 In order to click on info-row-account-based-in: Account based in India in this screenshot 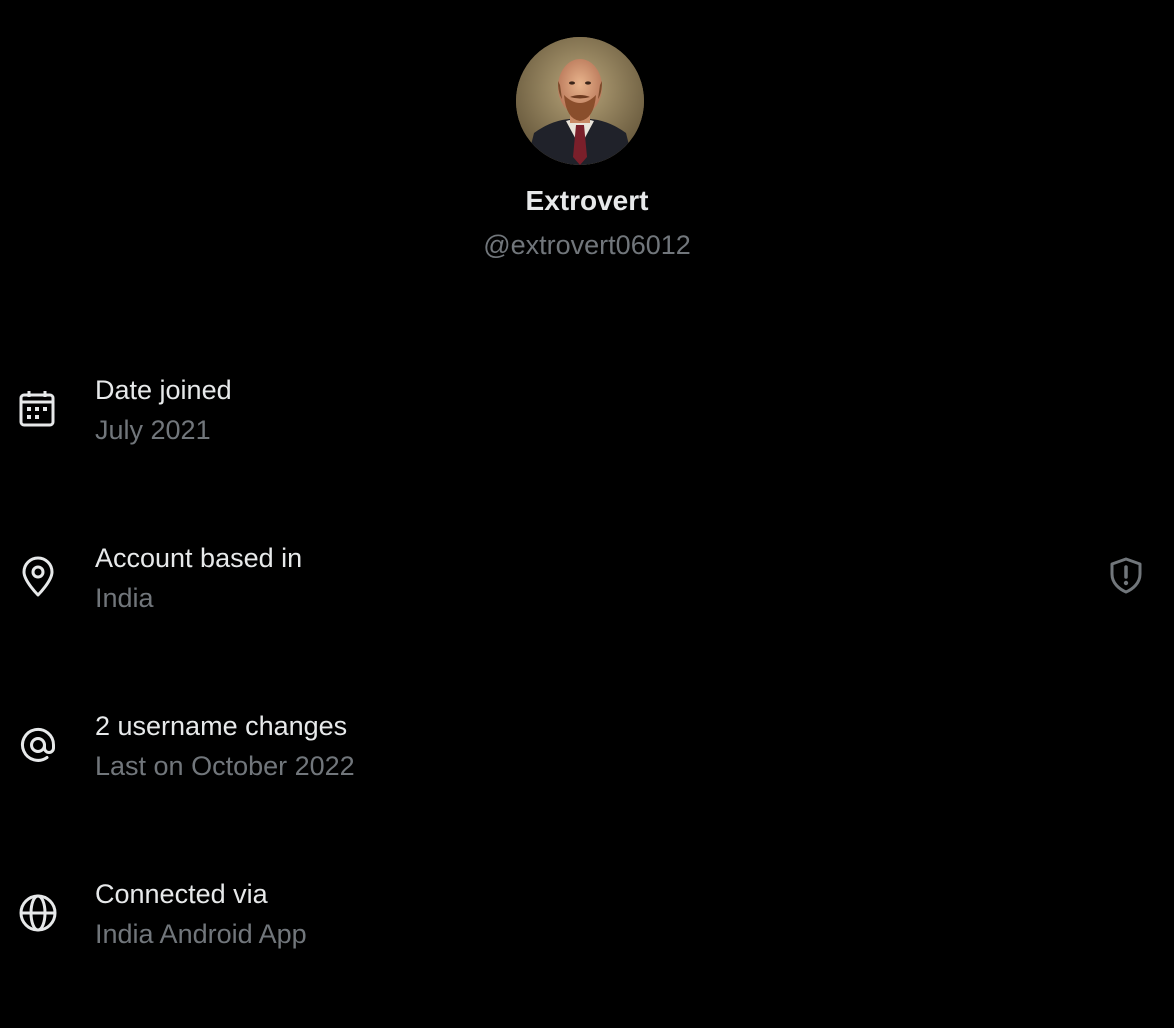, I will do `click(587, 581)`.